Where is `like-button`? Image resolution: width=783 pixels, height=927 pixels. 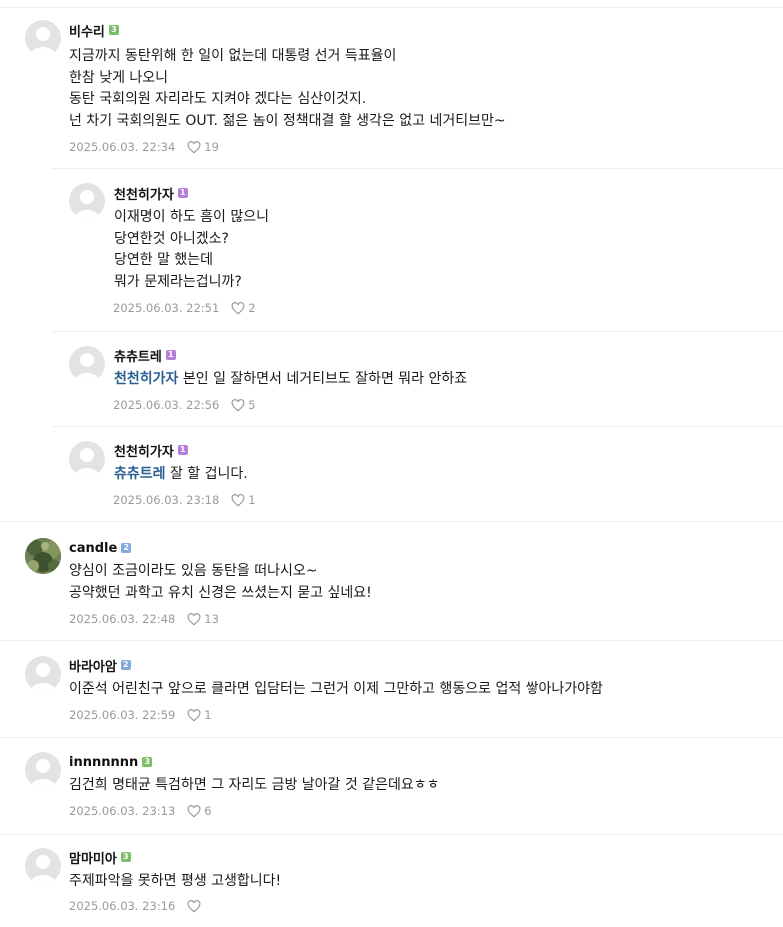
like-button is located at coordinates (195, 906).